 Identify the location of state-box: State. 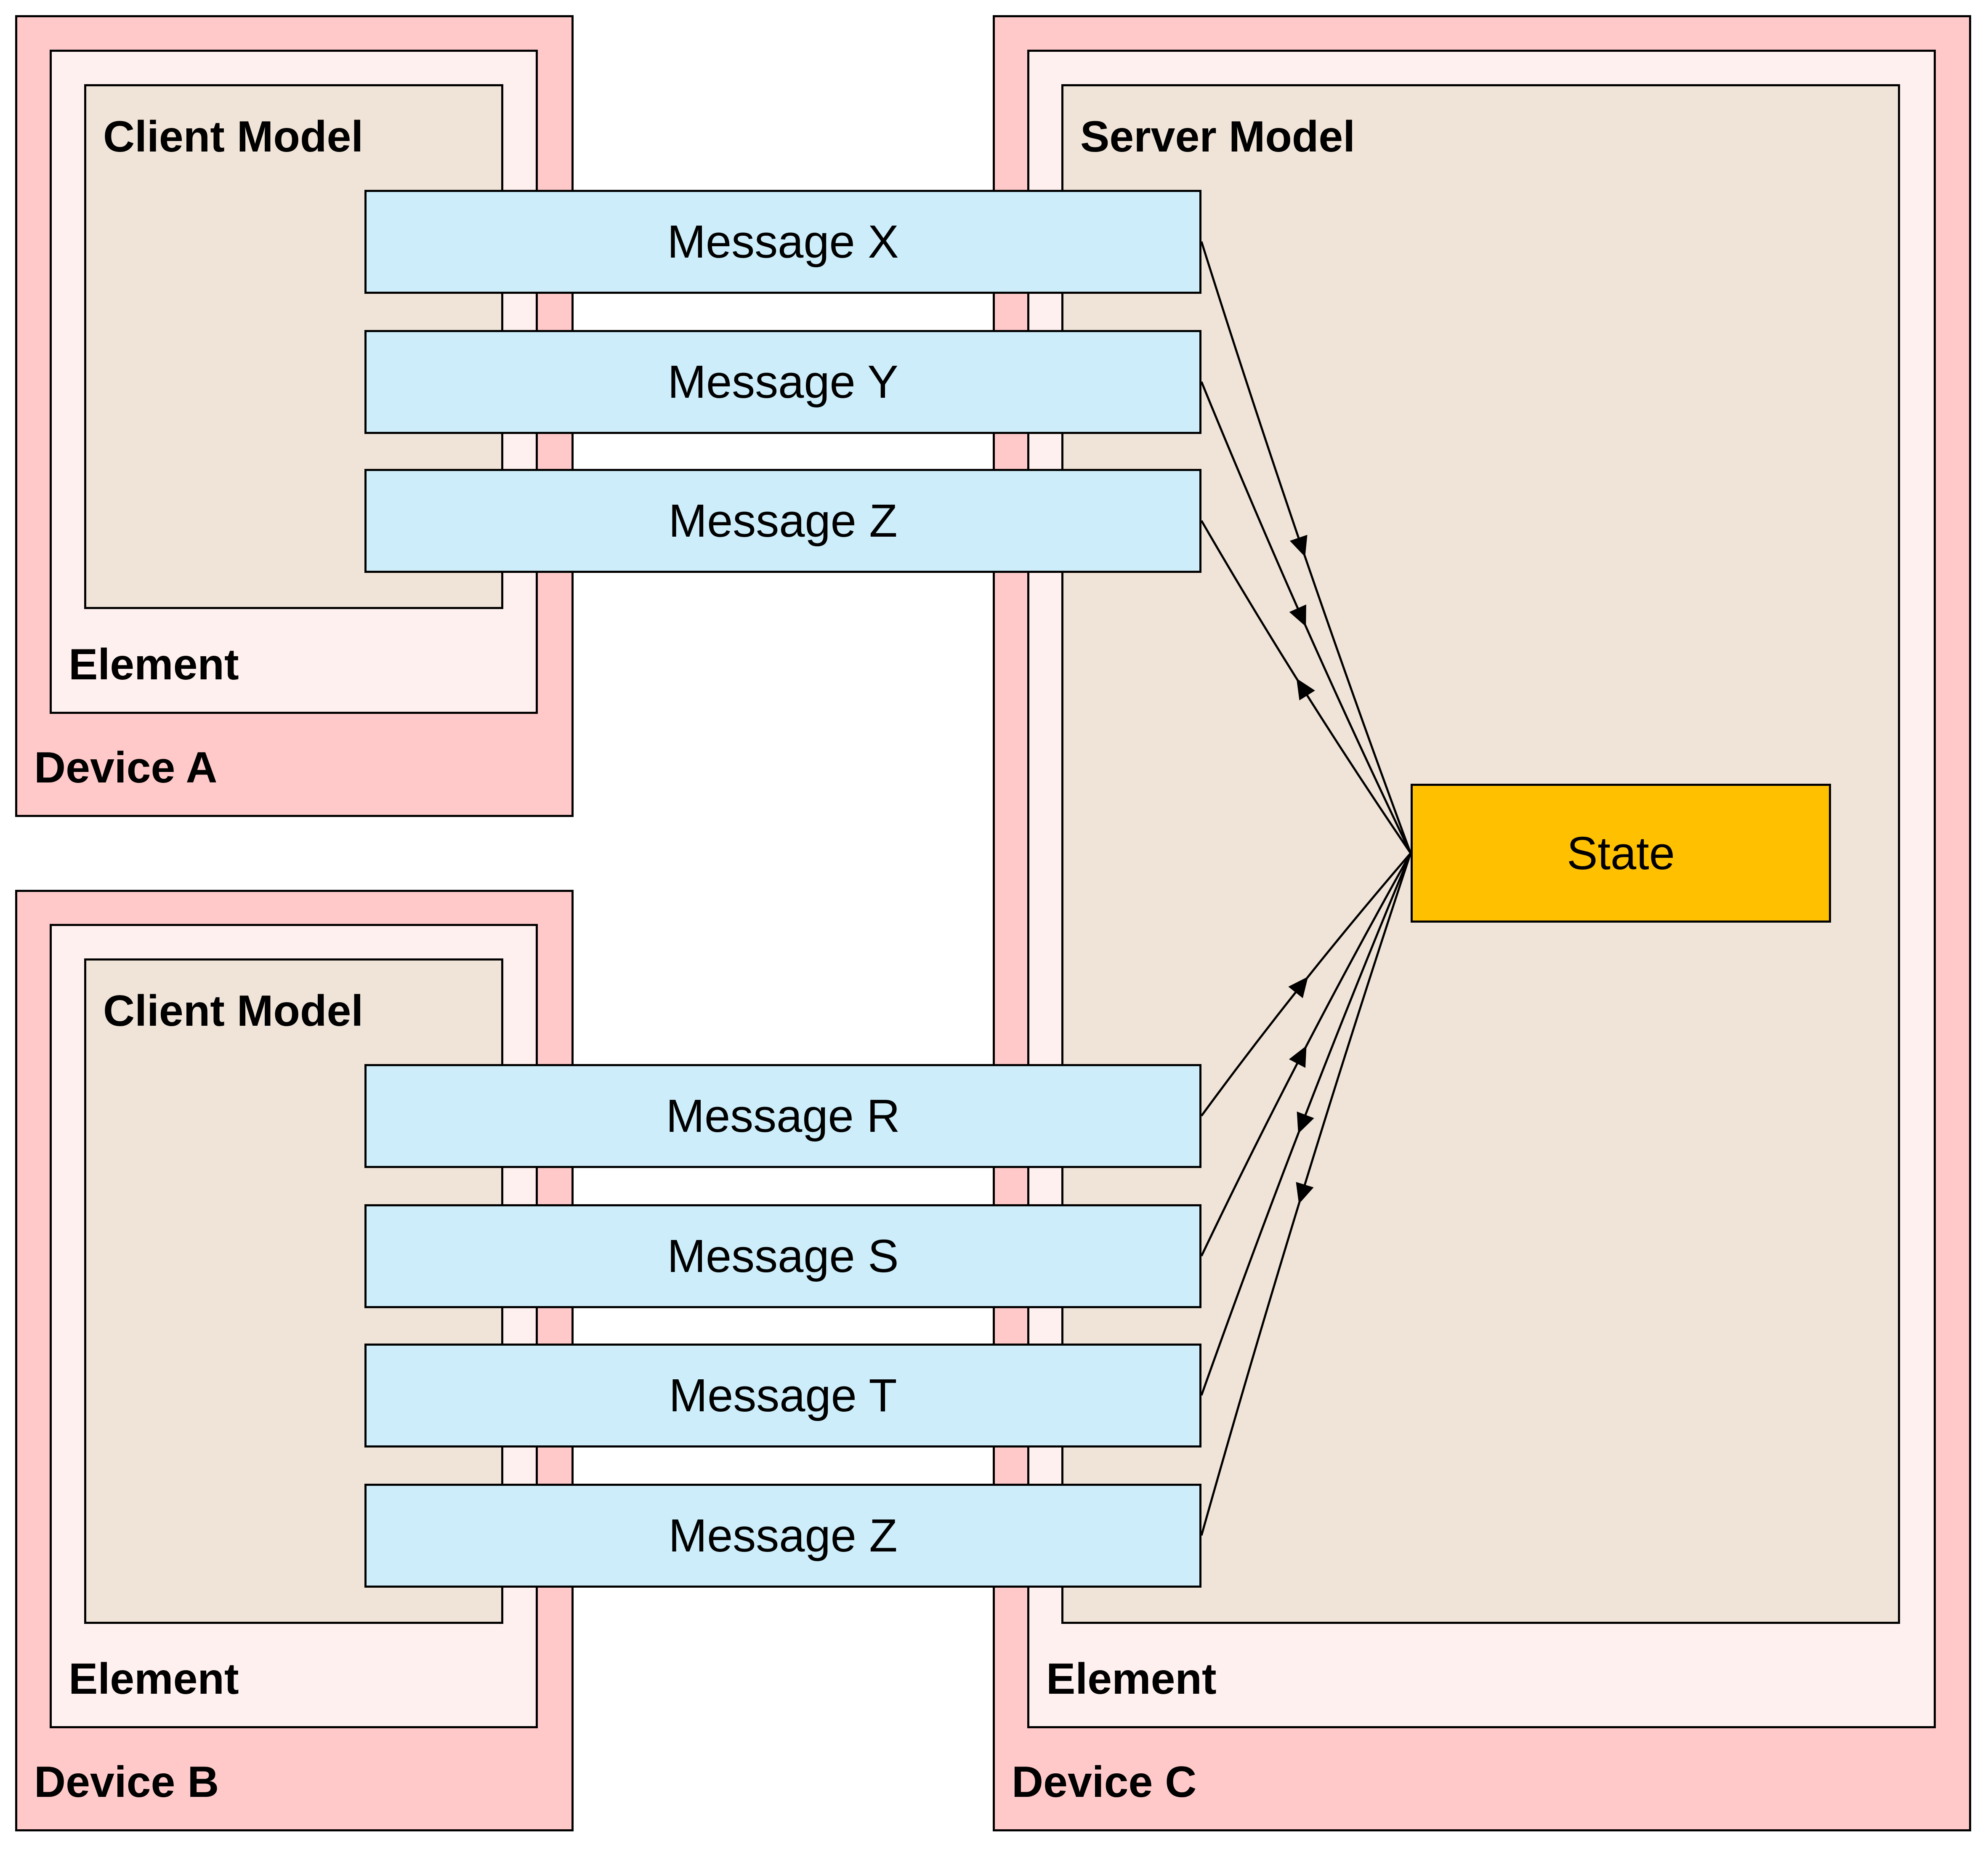
(1621, 854).